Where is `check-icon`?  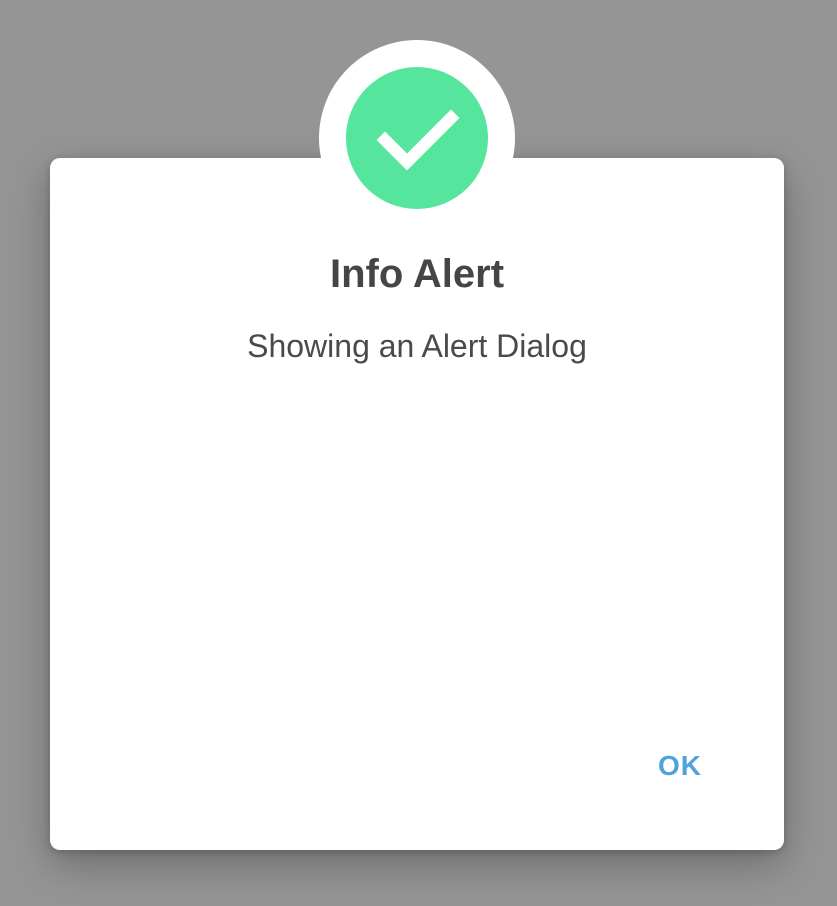 check-icon is located at coordinates (418, 140).